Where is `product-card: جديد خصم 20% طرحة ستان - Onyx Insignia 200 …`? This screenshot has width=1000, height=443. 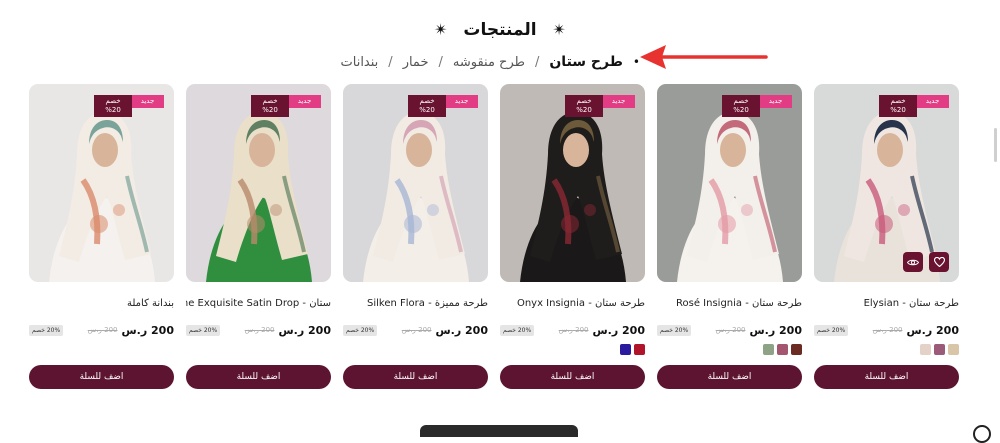 product-card: جديد خصم 20% طرحة ستان - Onyx Insignia 200 … is located at coordinates (572, 236).